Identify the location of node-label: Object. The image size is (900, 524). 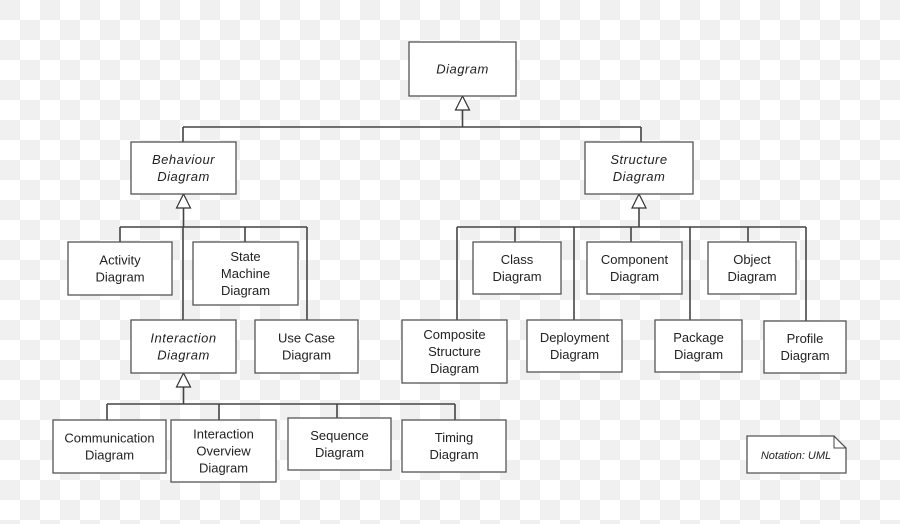
(752, 259).